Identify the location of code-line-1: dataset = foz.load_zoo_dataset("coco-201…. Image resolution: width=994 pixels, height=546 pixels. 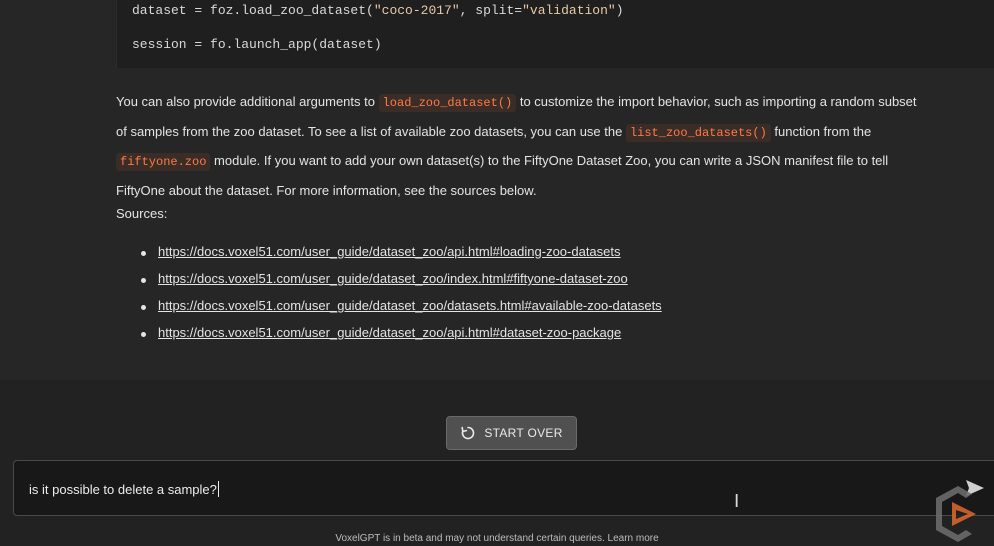
(378, 10).